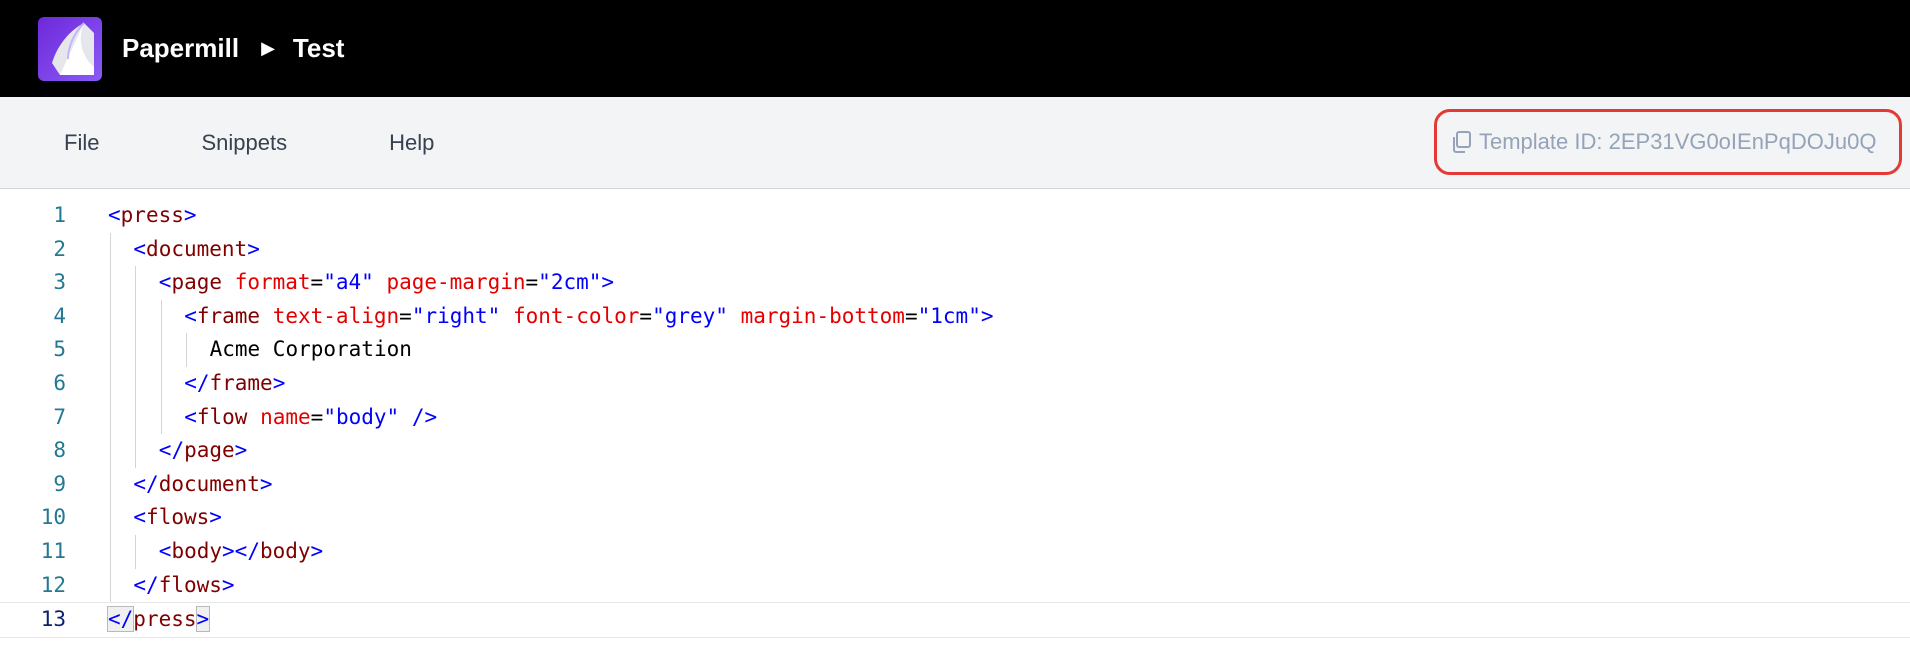  I want to click on code-token: page, so click(209, 450).